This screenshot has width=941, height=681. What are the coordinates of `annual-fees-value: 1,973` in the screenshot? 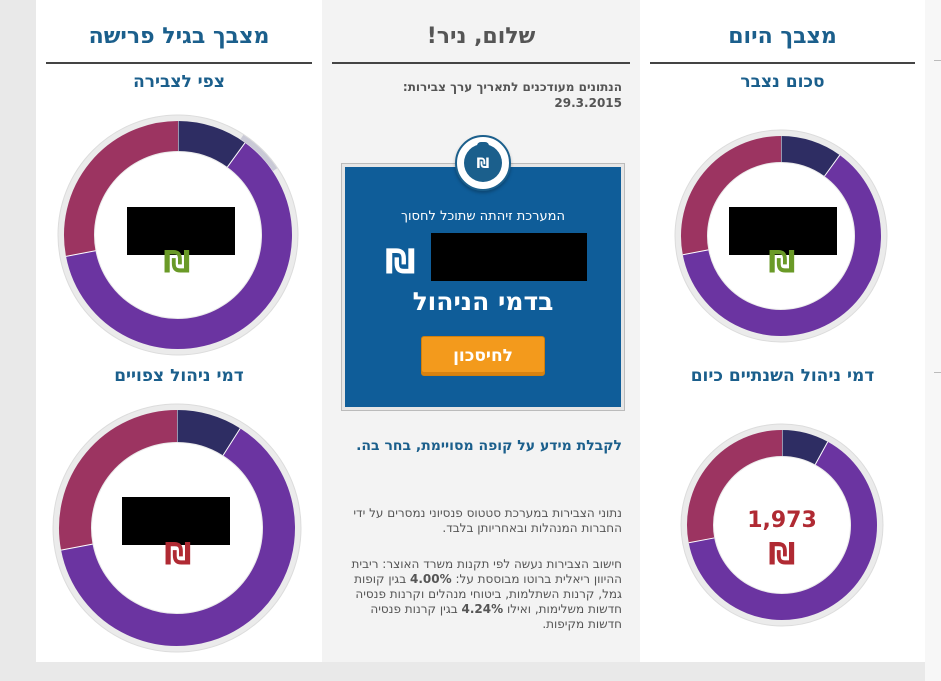 It's located at (782, 520).